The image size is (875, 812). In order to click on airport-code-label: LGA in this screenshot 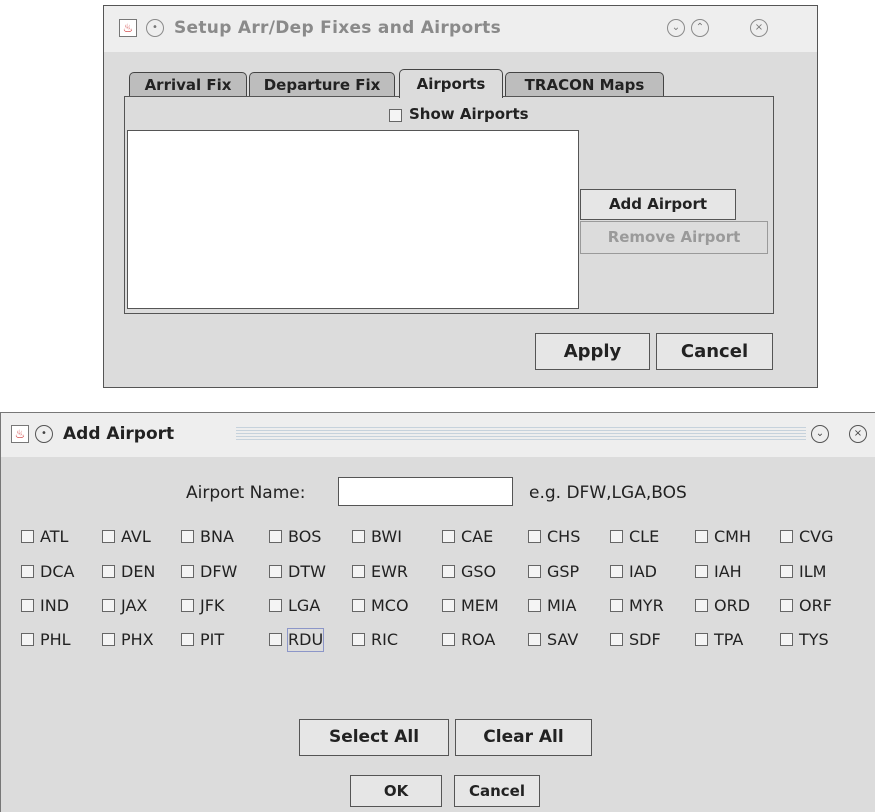, I will do `click(304, 605)`.